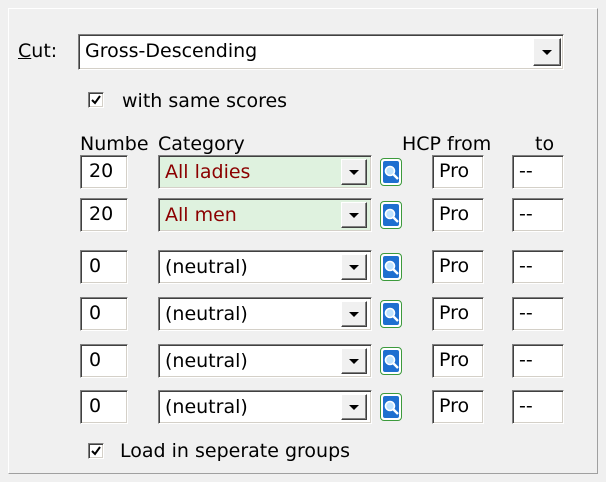 Image resolution: width=606 pixels, height=482 pixels. I want to click on category-select: All men, so click(265, 215).